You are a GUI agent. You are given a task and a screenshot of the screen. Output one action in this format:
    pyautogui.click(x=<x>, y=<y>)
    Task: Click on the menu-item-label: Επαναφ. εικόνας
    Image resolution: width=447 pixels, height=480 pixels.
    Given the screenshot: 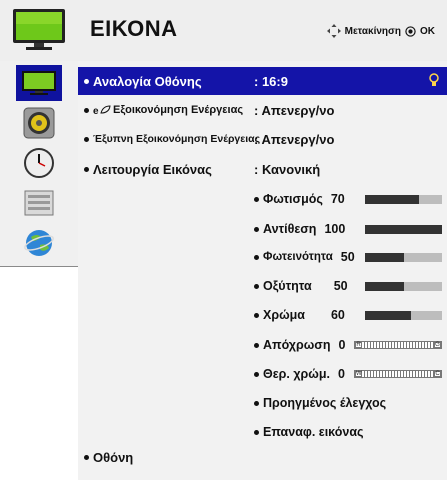 What is the action you would take?
    pyautogui.click(x=313, y=432)
    